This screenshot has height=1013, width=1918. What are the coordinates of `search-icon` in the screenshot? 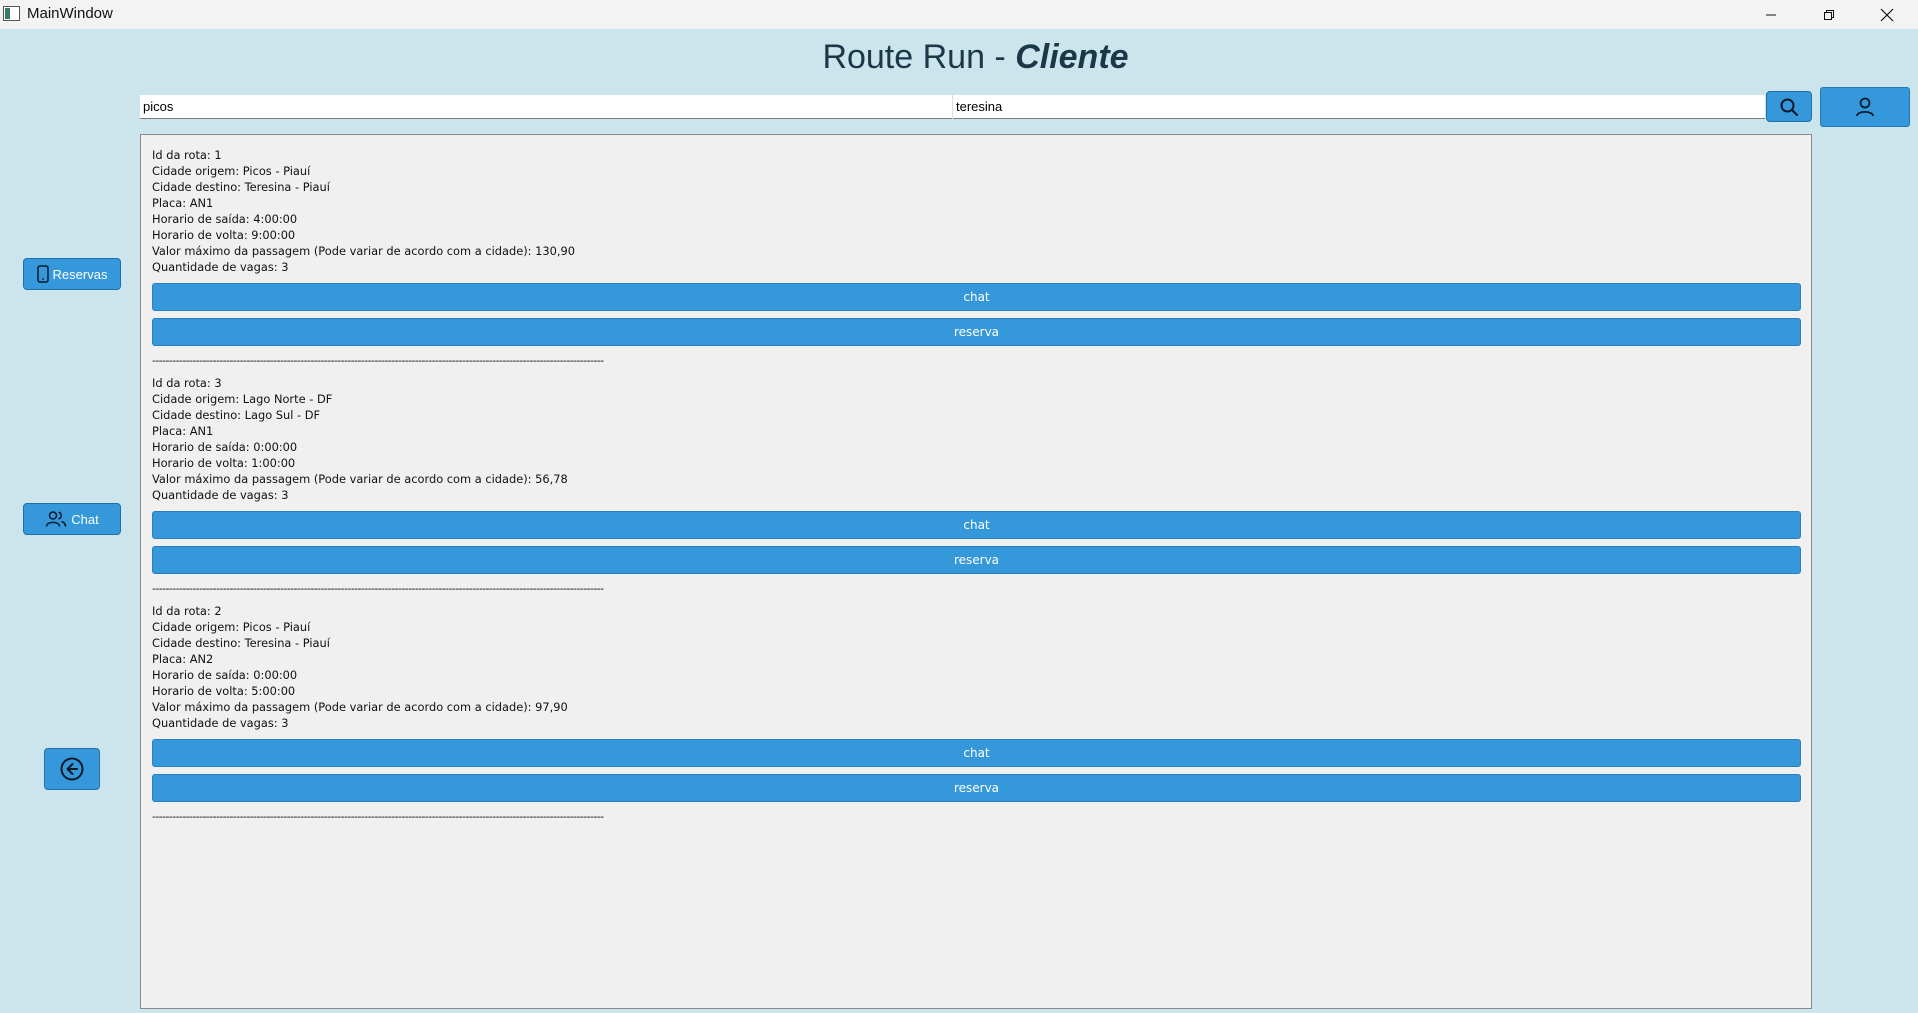 It's located at (1789, 107).